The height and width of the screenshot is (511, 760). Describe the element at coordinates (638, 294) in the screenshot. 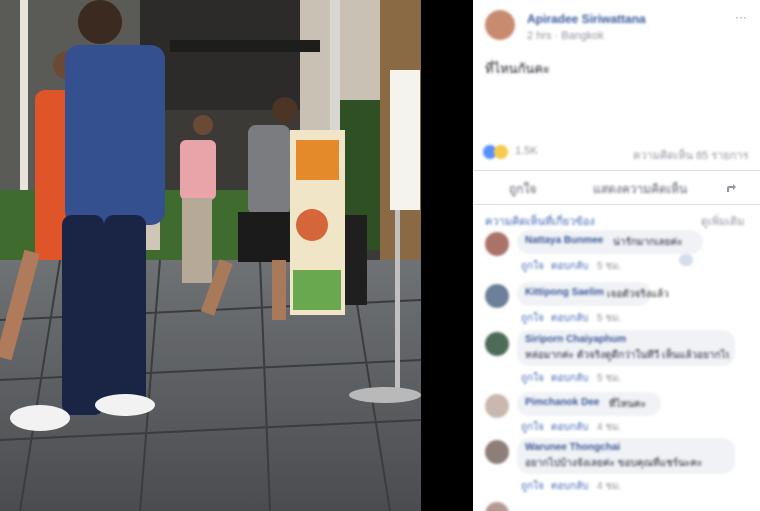

I see `comment-text: เจอตัวจริงแล้ว` at that location.